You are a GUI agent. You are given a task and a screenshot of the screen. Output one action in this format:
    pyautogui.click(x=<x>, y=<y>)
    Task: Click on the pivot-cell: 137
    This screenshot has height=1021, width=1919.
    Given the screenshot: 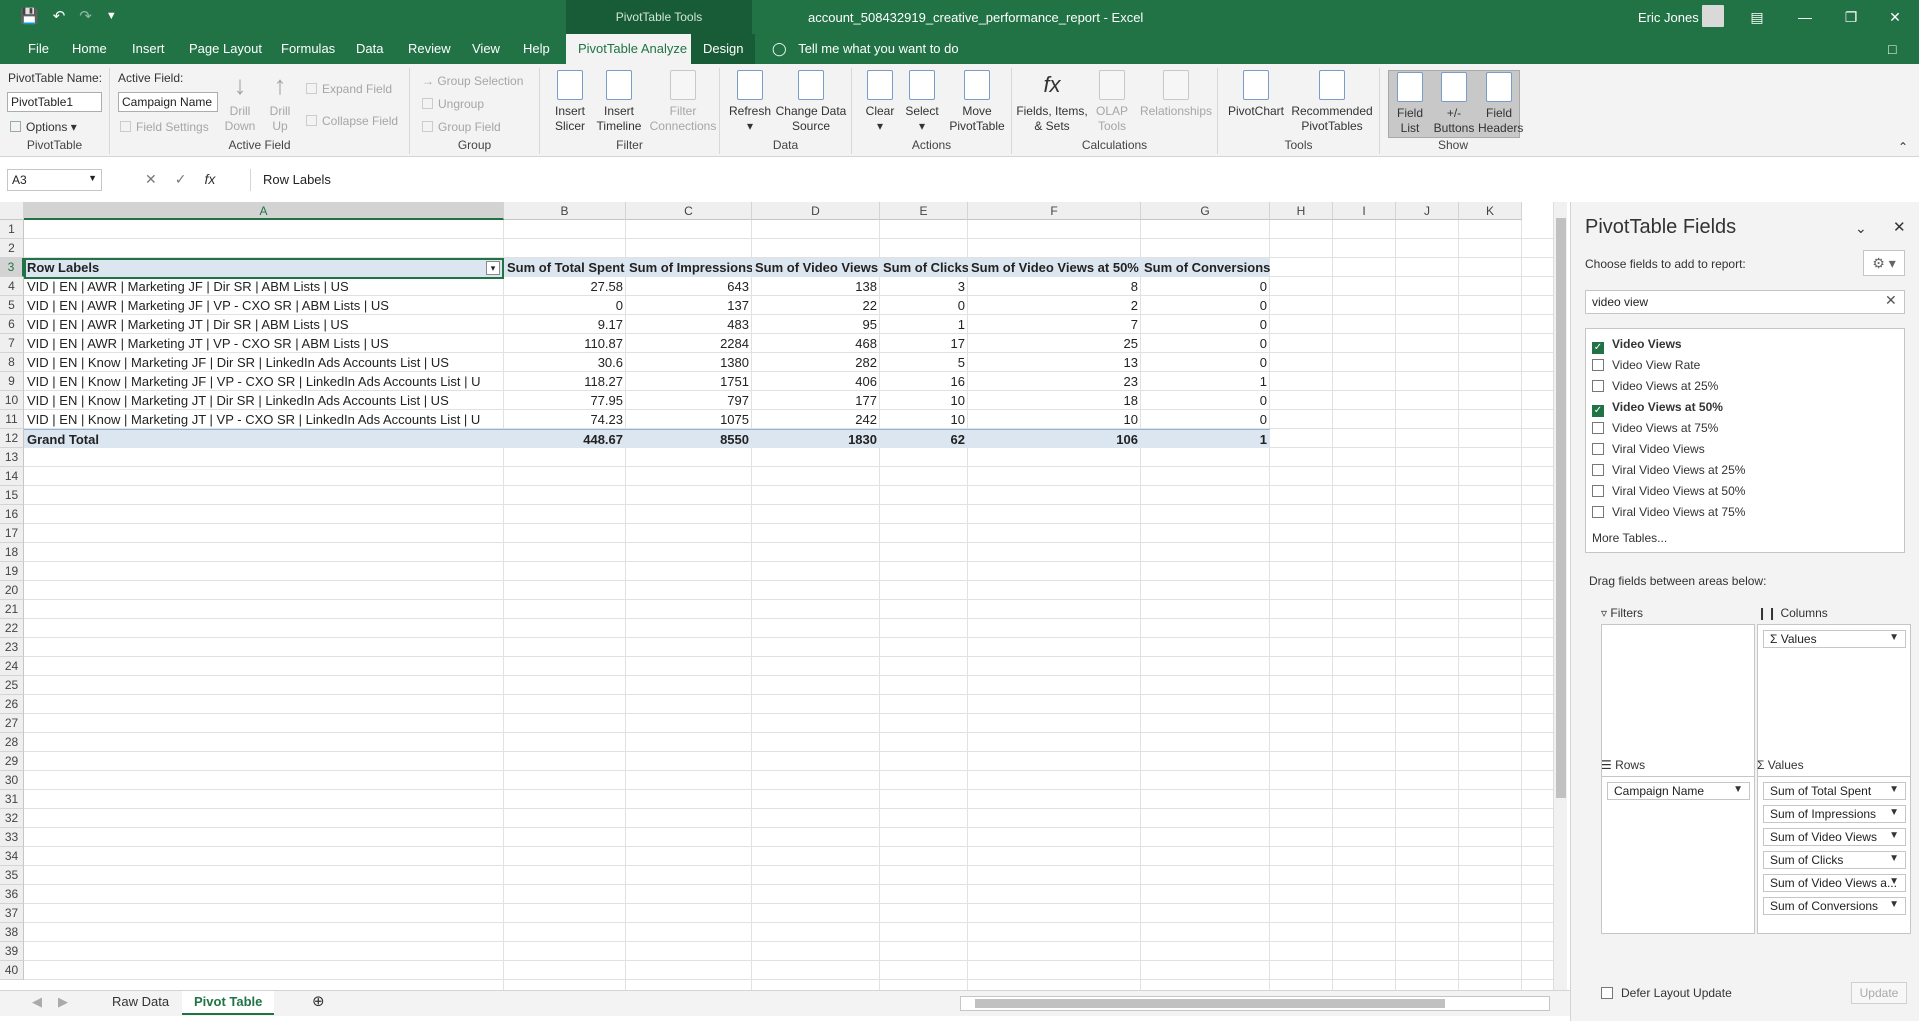 What is the action you would take?
    pyautogui.click(x=689, y=305)
    